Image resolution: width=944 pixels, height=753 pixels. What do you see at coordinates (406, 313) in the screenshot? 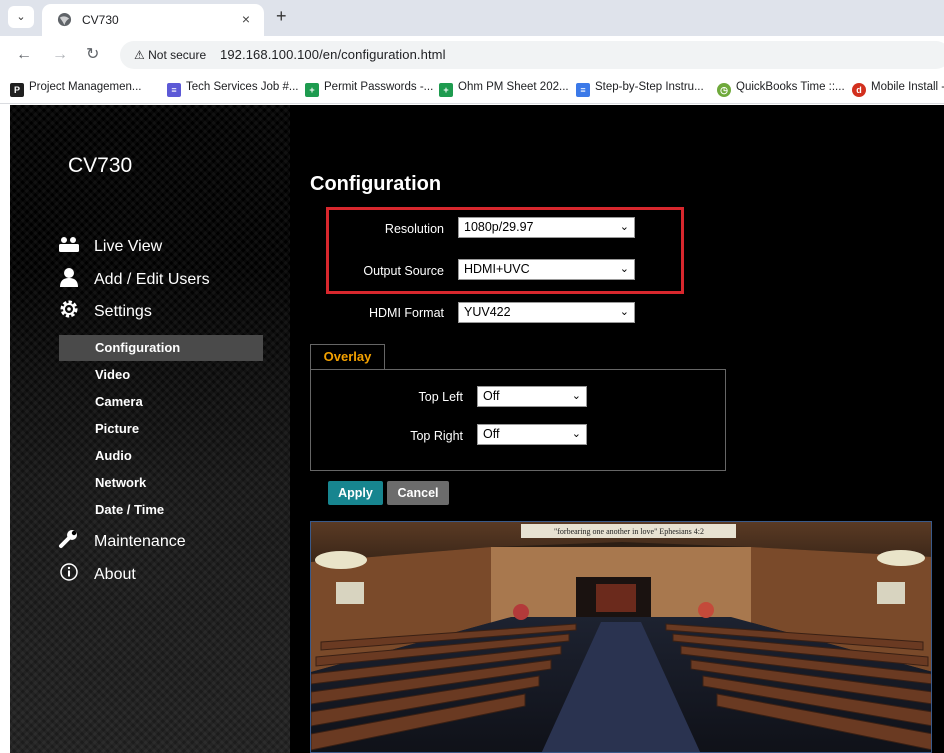
I see `hdmi-format-label: HDMI Format` at bounding box center [406, 313].